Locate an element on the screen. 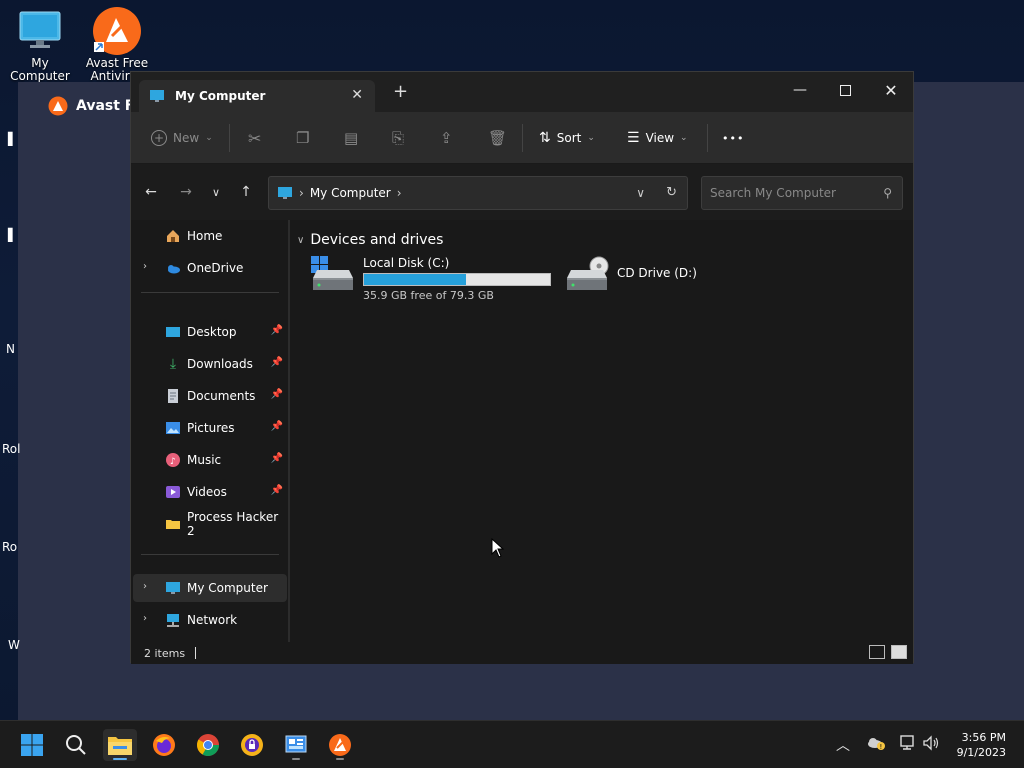 This screenshot has width=1024, height=768. start-button is located at coordinates (32, 745).